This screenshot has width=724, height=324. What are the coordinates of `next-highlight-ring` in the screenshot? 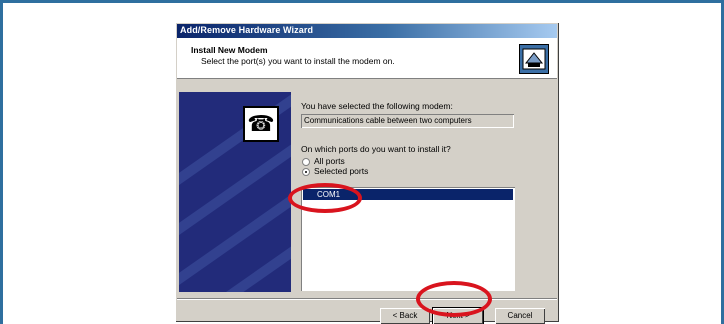 It's located at (454, 299).